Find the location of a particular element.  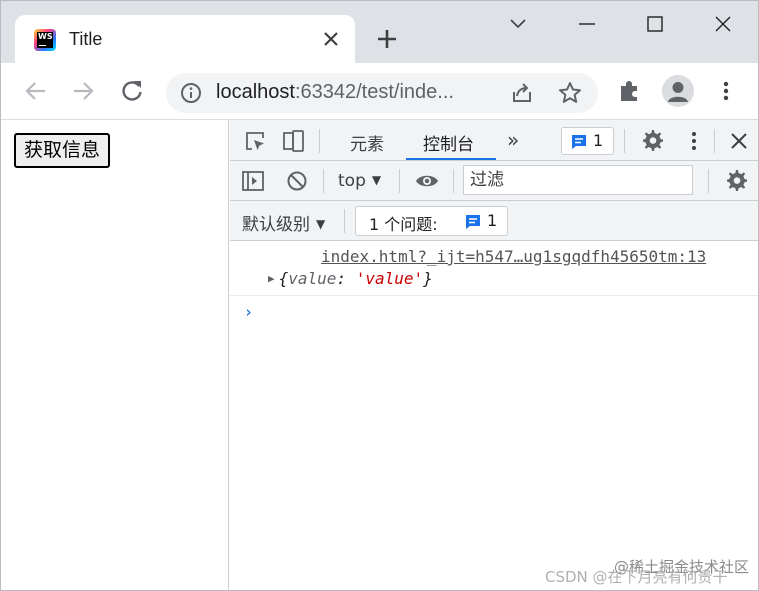

expand-triangle-icon: ▶ is located at coordinates (271, 278).